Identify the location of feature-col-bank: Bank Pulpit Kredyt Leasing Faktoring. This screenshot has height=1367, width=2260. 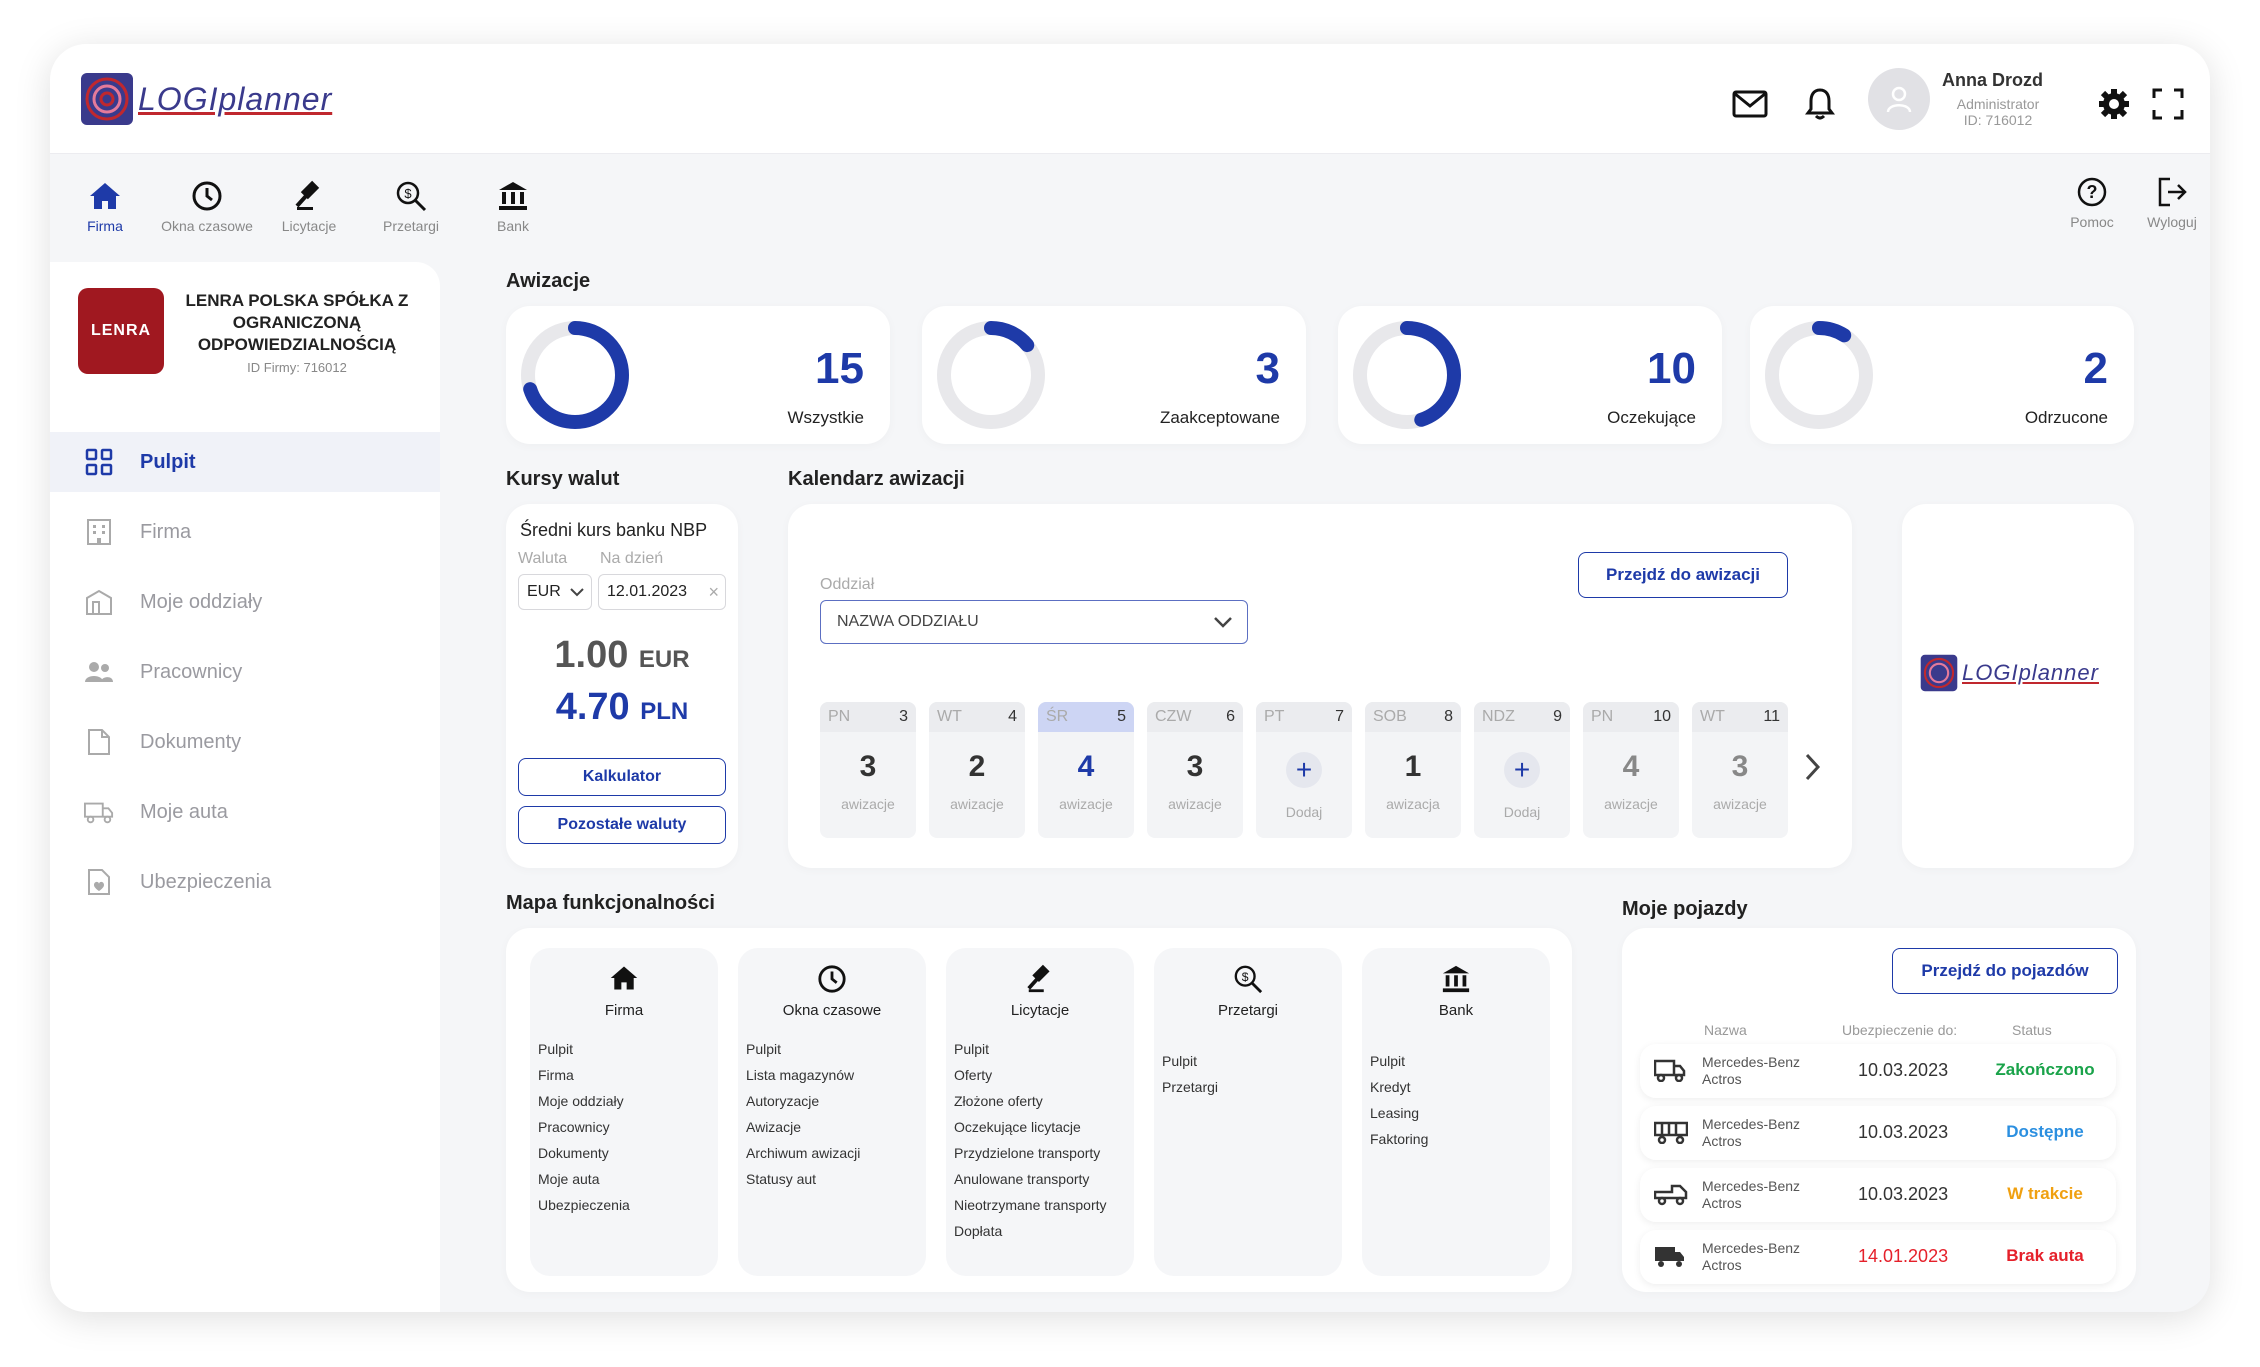
(1456, 1112).